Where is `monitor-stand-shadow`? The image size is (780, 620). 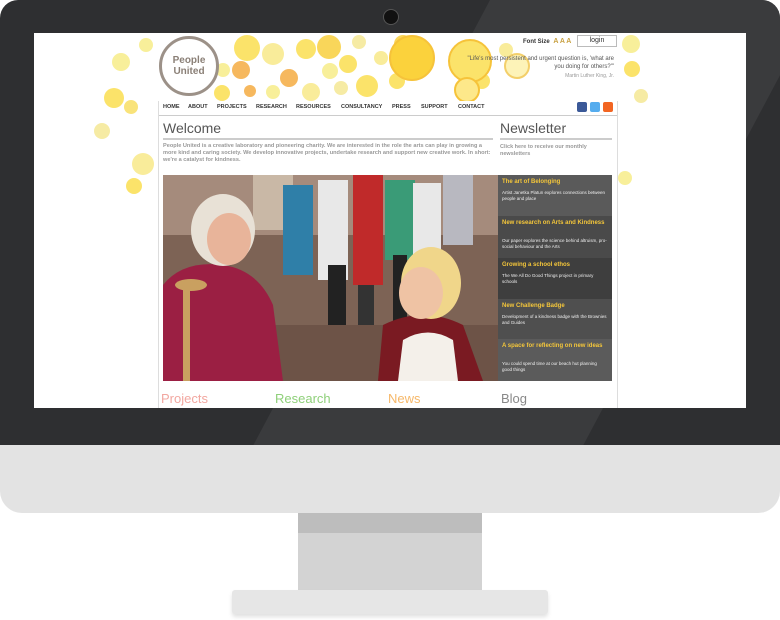 monitor-stand-shadow is located at coordinates (390, 523).